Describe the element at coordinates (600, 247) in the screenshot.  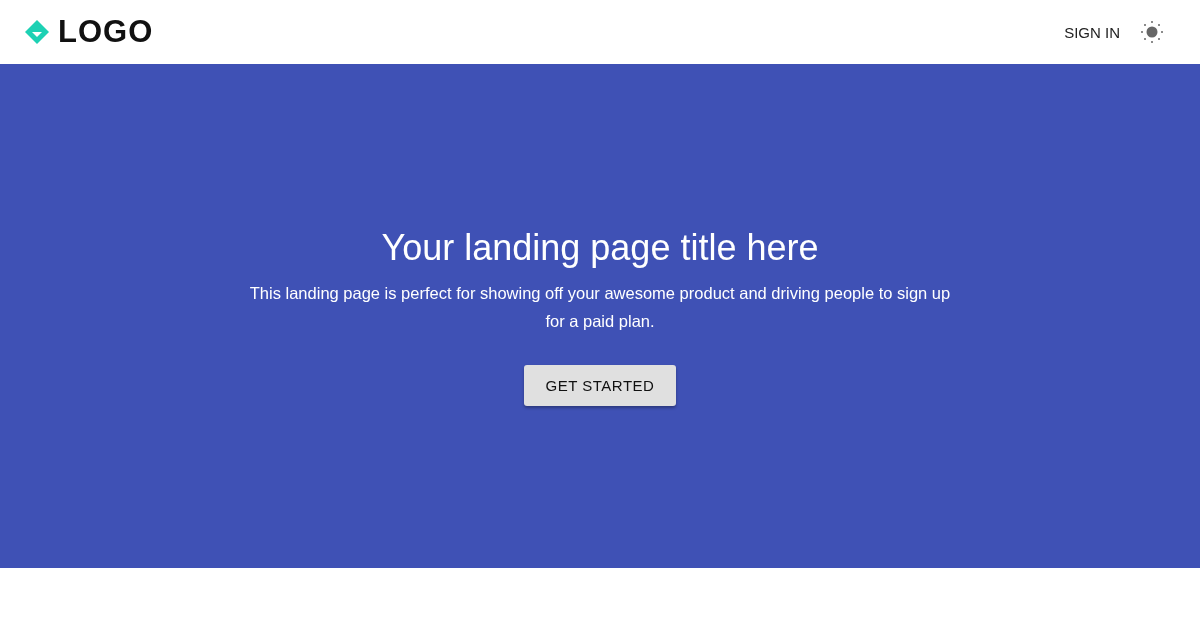
I see `hero-title: Your landing page title here` at that location.